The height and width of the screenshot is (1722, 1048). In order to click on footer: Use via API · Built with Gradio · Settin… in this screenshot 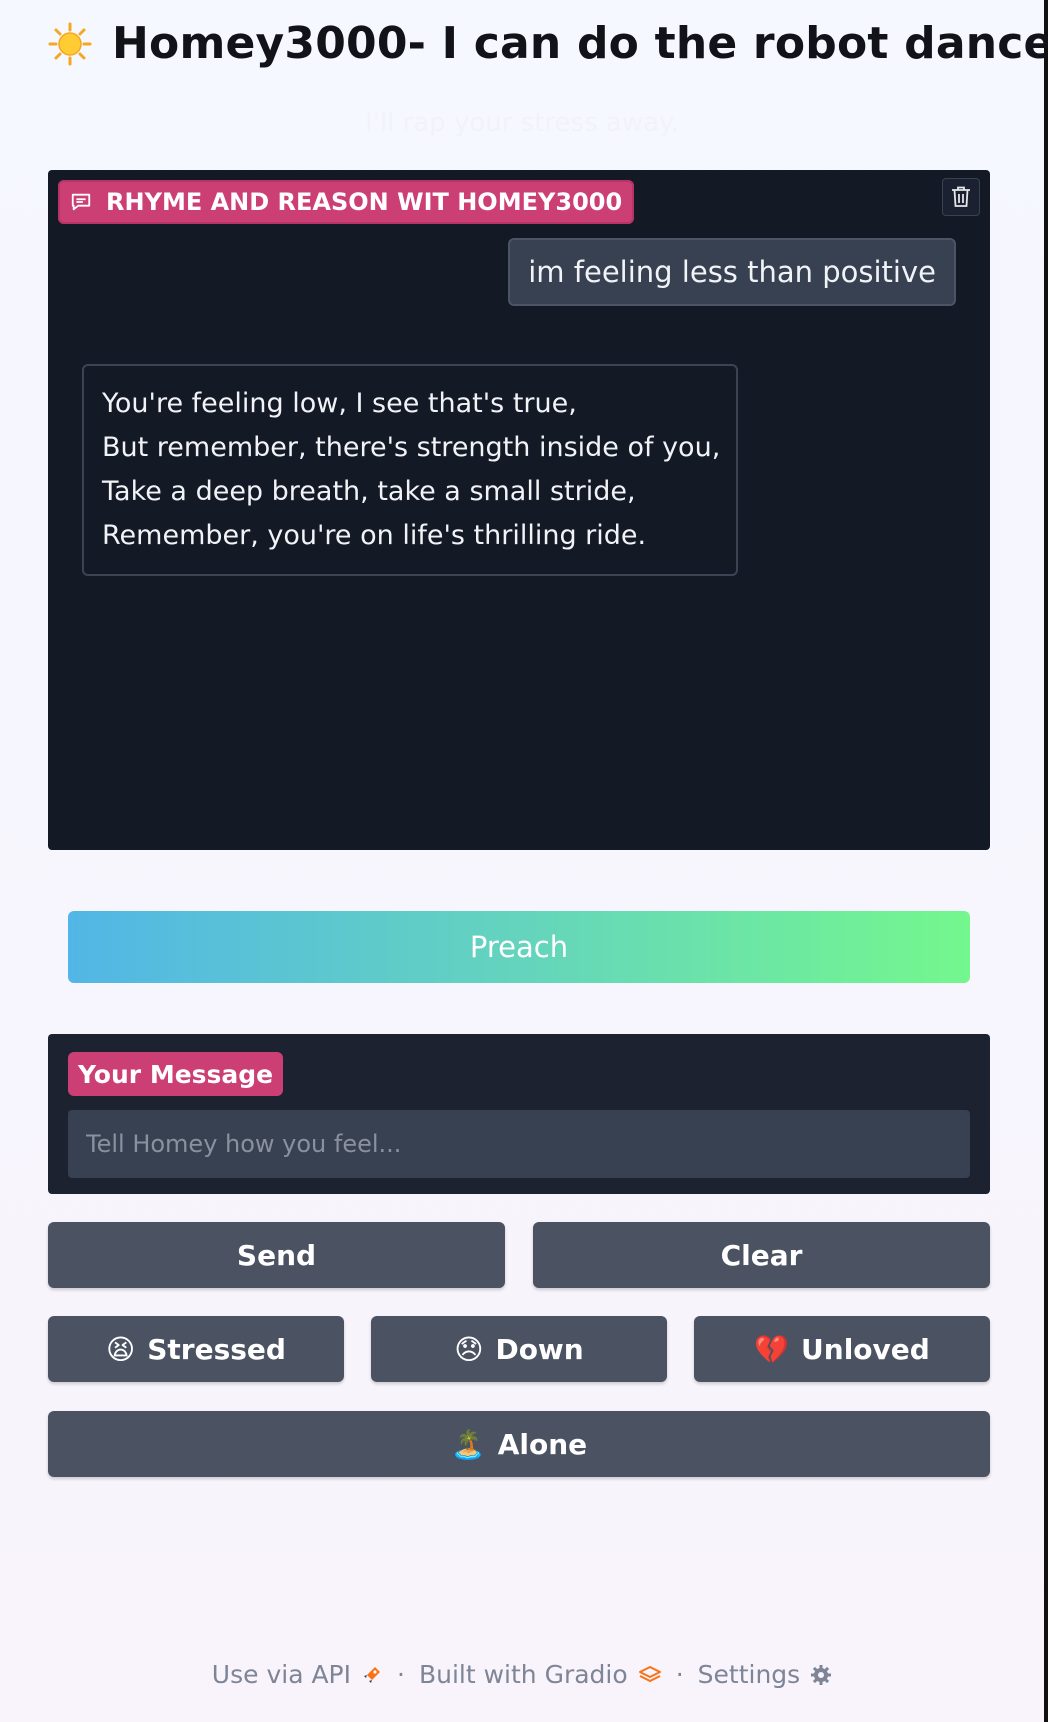, I will do `click(522, 1674)`.